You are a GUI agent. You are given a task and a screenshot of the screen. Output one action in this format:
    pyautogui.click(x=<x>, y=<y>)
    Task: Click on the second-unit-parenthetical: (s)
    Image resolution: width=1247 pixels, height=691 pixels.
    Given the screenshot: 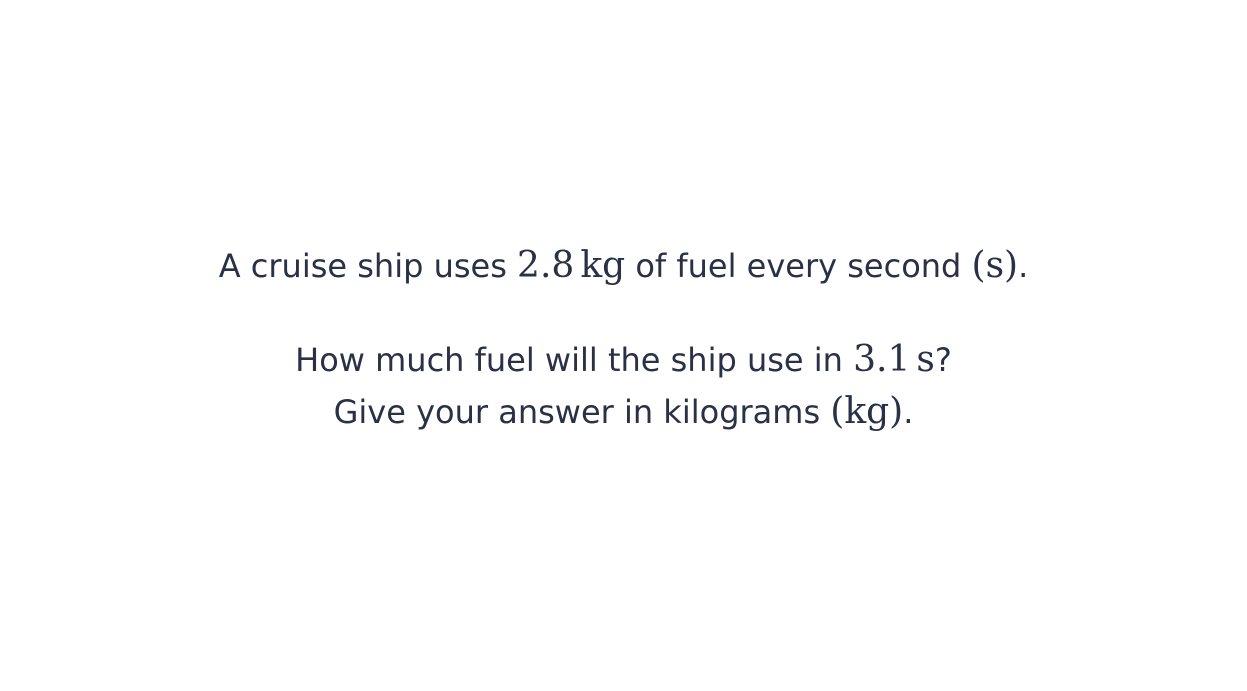 What is the action you would take?
    pyautogui.click(x=995, y=265)
    